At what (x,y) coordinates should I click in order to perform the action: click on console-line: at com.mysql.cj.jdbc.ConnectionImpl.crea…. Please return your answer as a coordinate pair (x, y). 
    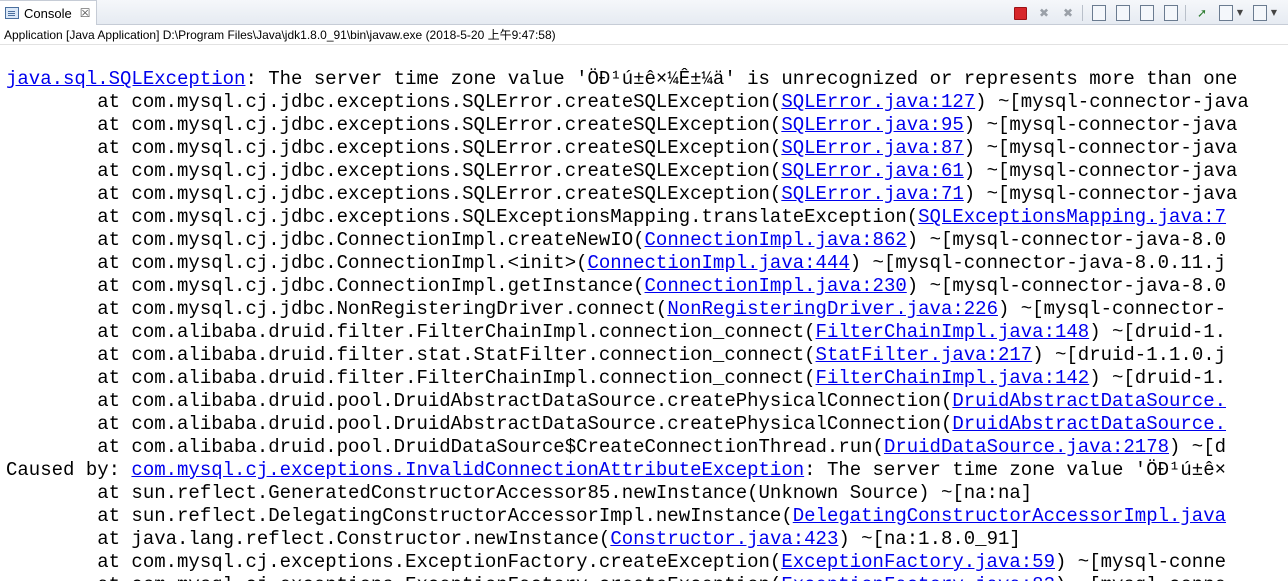
    Looking at the image, I should click on (647, 240).